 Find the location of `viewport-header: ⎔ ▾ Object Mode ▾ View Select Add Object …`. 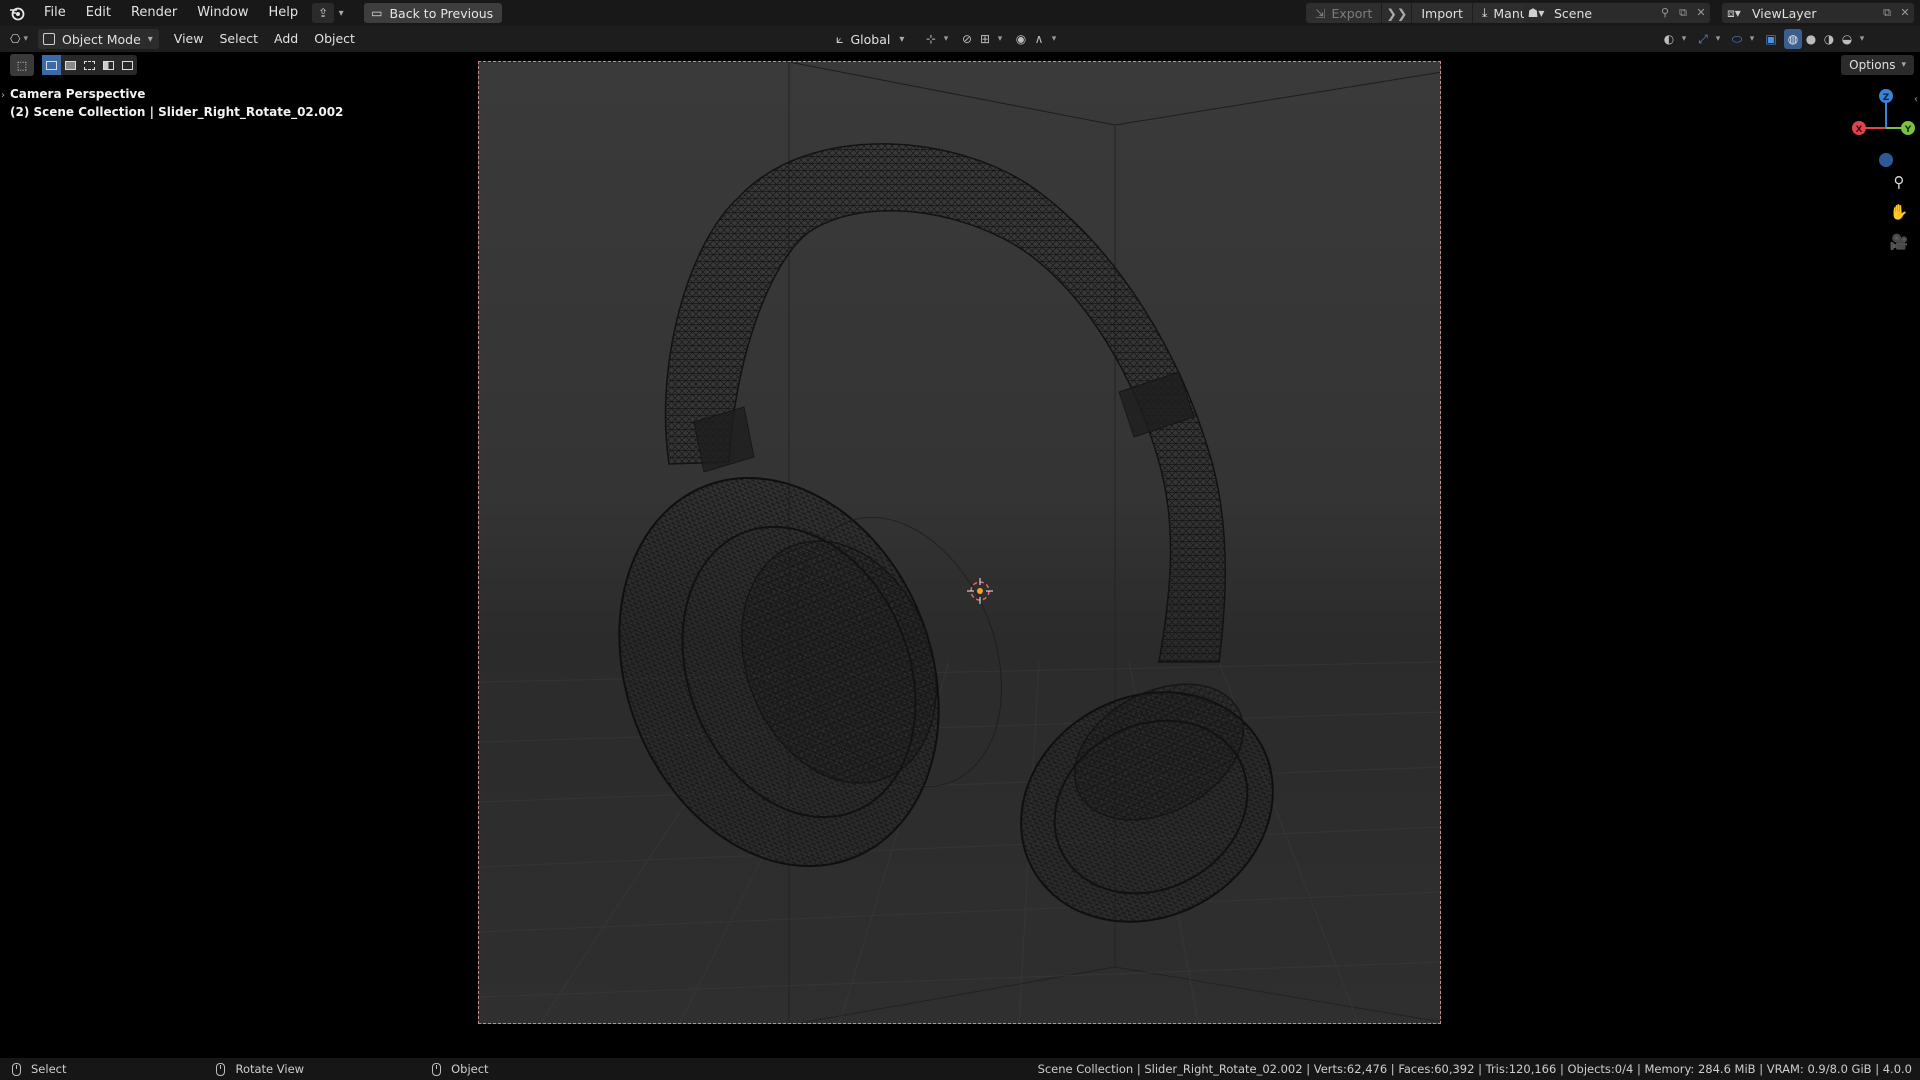

viewport-header: ⎔ ▾ Object Mode ▾ View Select Add Object … is located at coordinates (960, 39).